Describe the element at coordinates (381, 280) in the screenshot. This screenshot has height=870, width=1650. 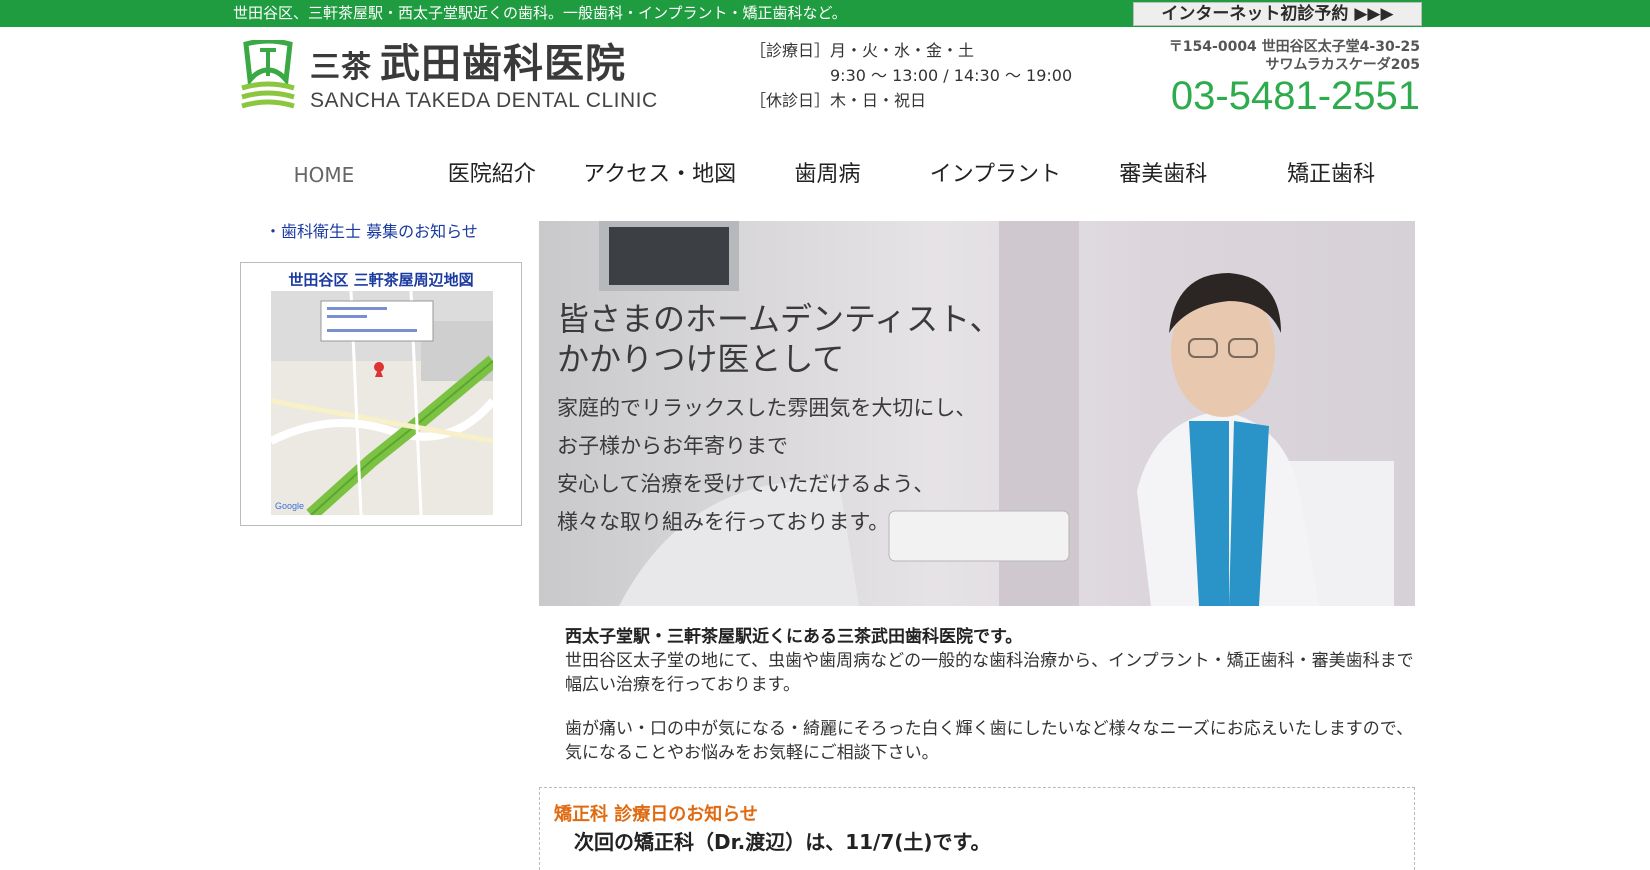
I see `map-title: 世田谷区 三軒茶屋周辺地図` at that location.